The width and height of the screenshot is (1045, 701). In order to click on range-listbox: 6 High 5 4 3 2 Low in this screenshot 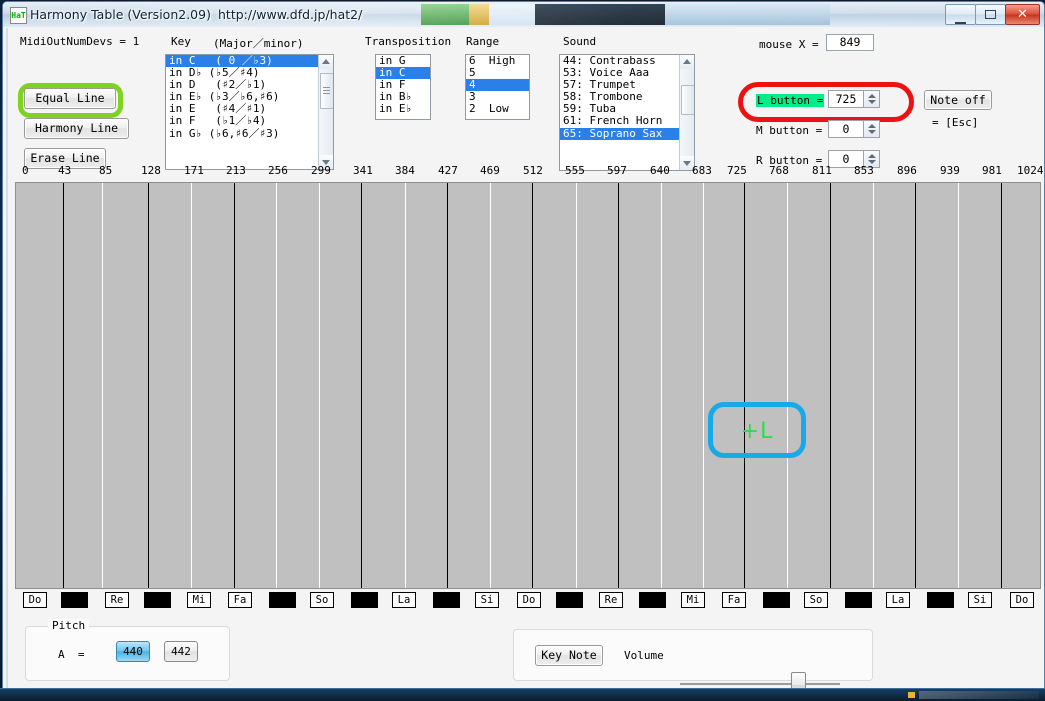, I will do `click(497, 87)`.